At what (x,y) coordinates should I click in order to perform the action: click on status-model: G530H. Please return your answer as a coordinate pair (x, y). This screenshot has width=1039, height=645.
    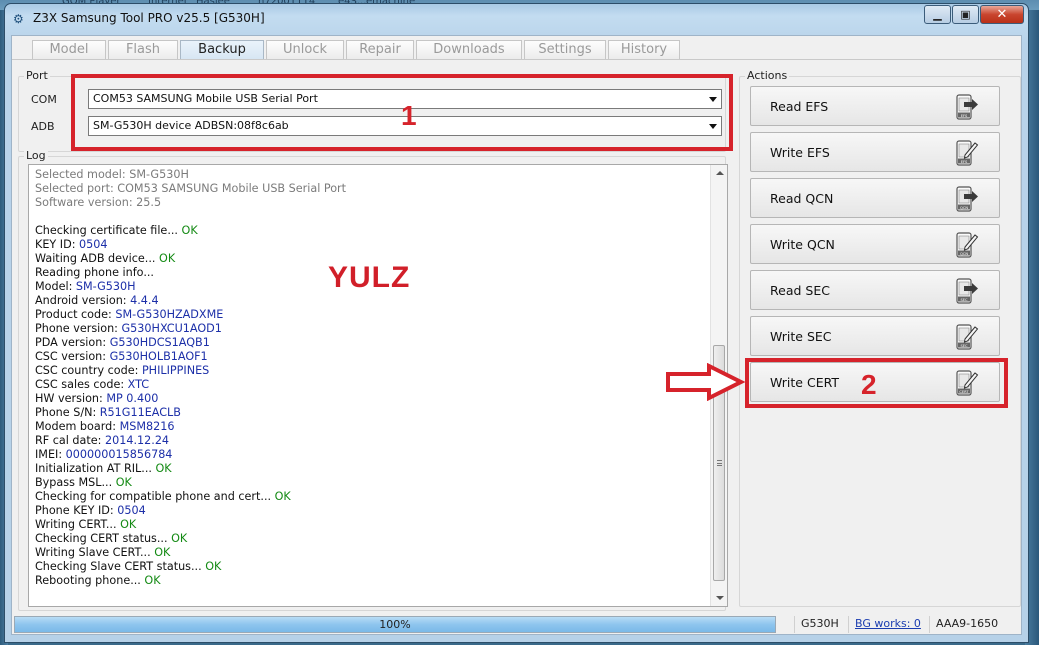
    Looking at the image, I should click on (816, 624).